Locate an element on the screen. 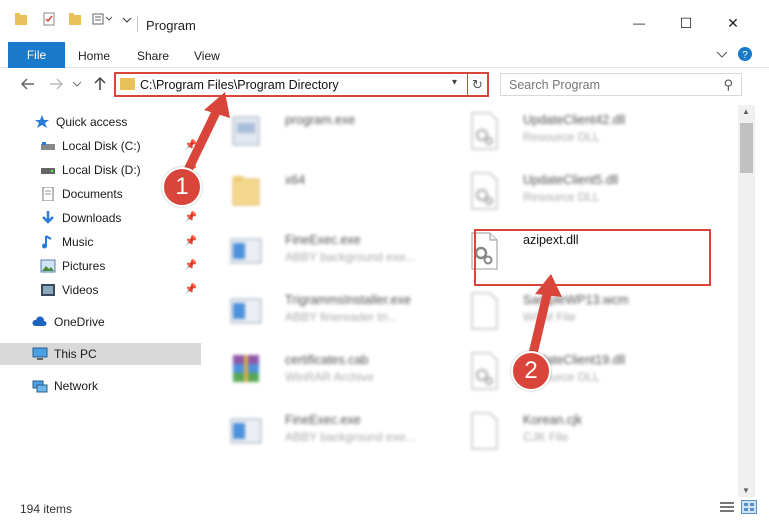 The height and width of the screenshot is (530, 769). up-arrow-icon is located at coordinates (100, 84).